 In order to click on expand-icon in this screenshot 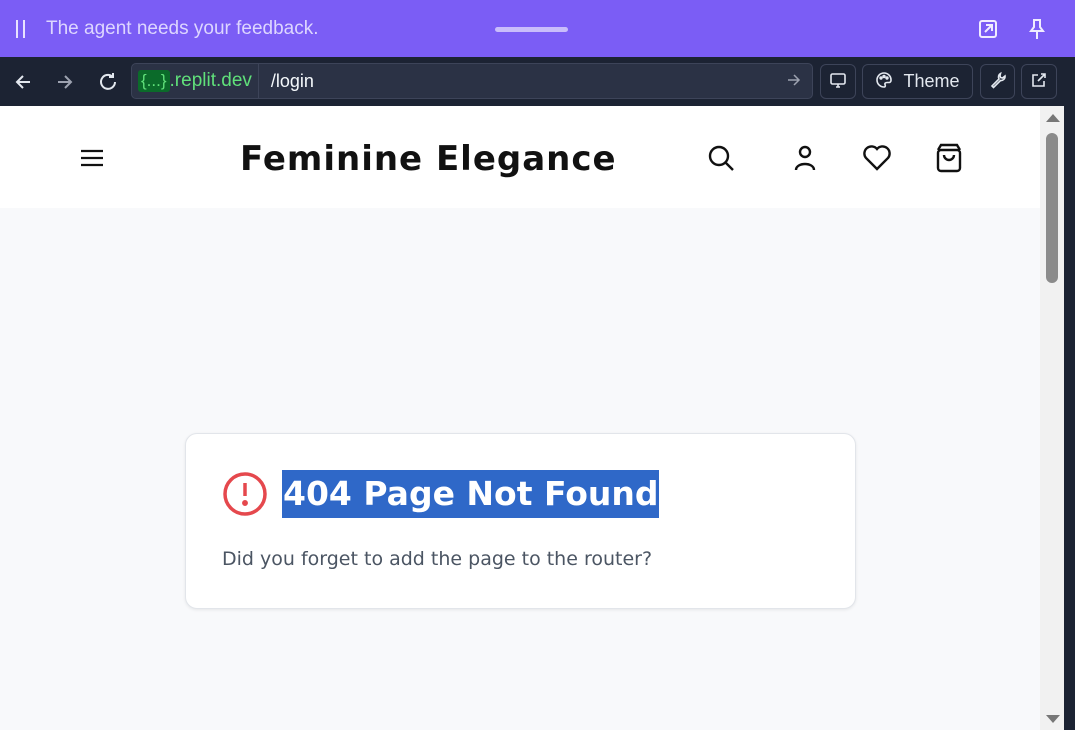, I will do `click(988, 29)`.